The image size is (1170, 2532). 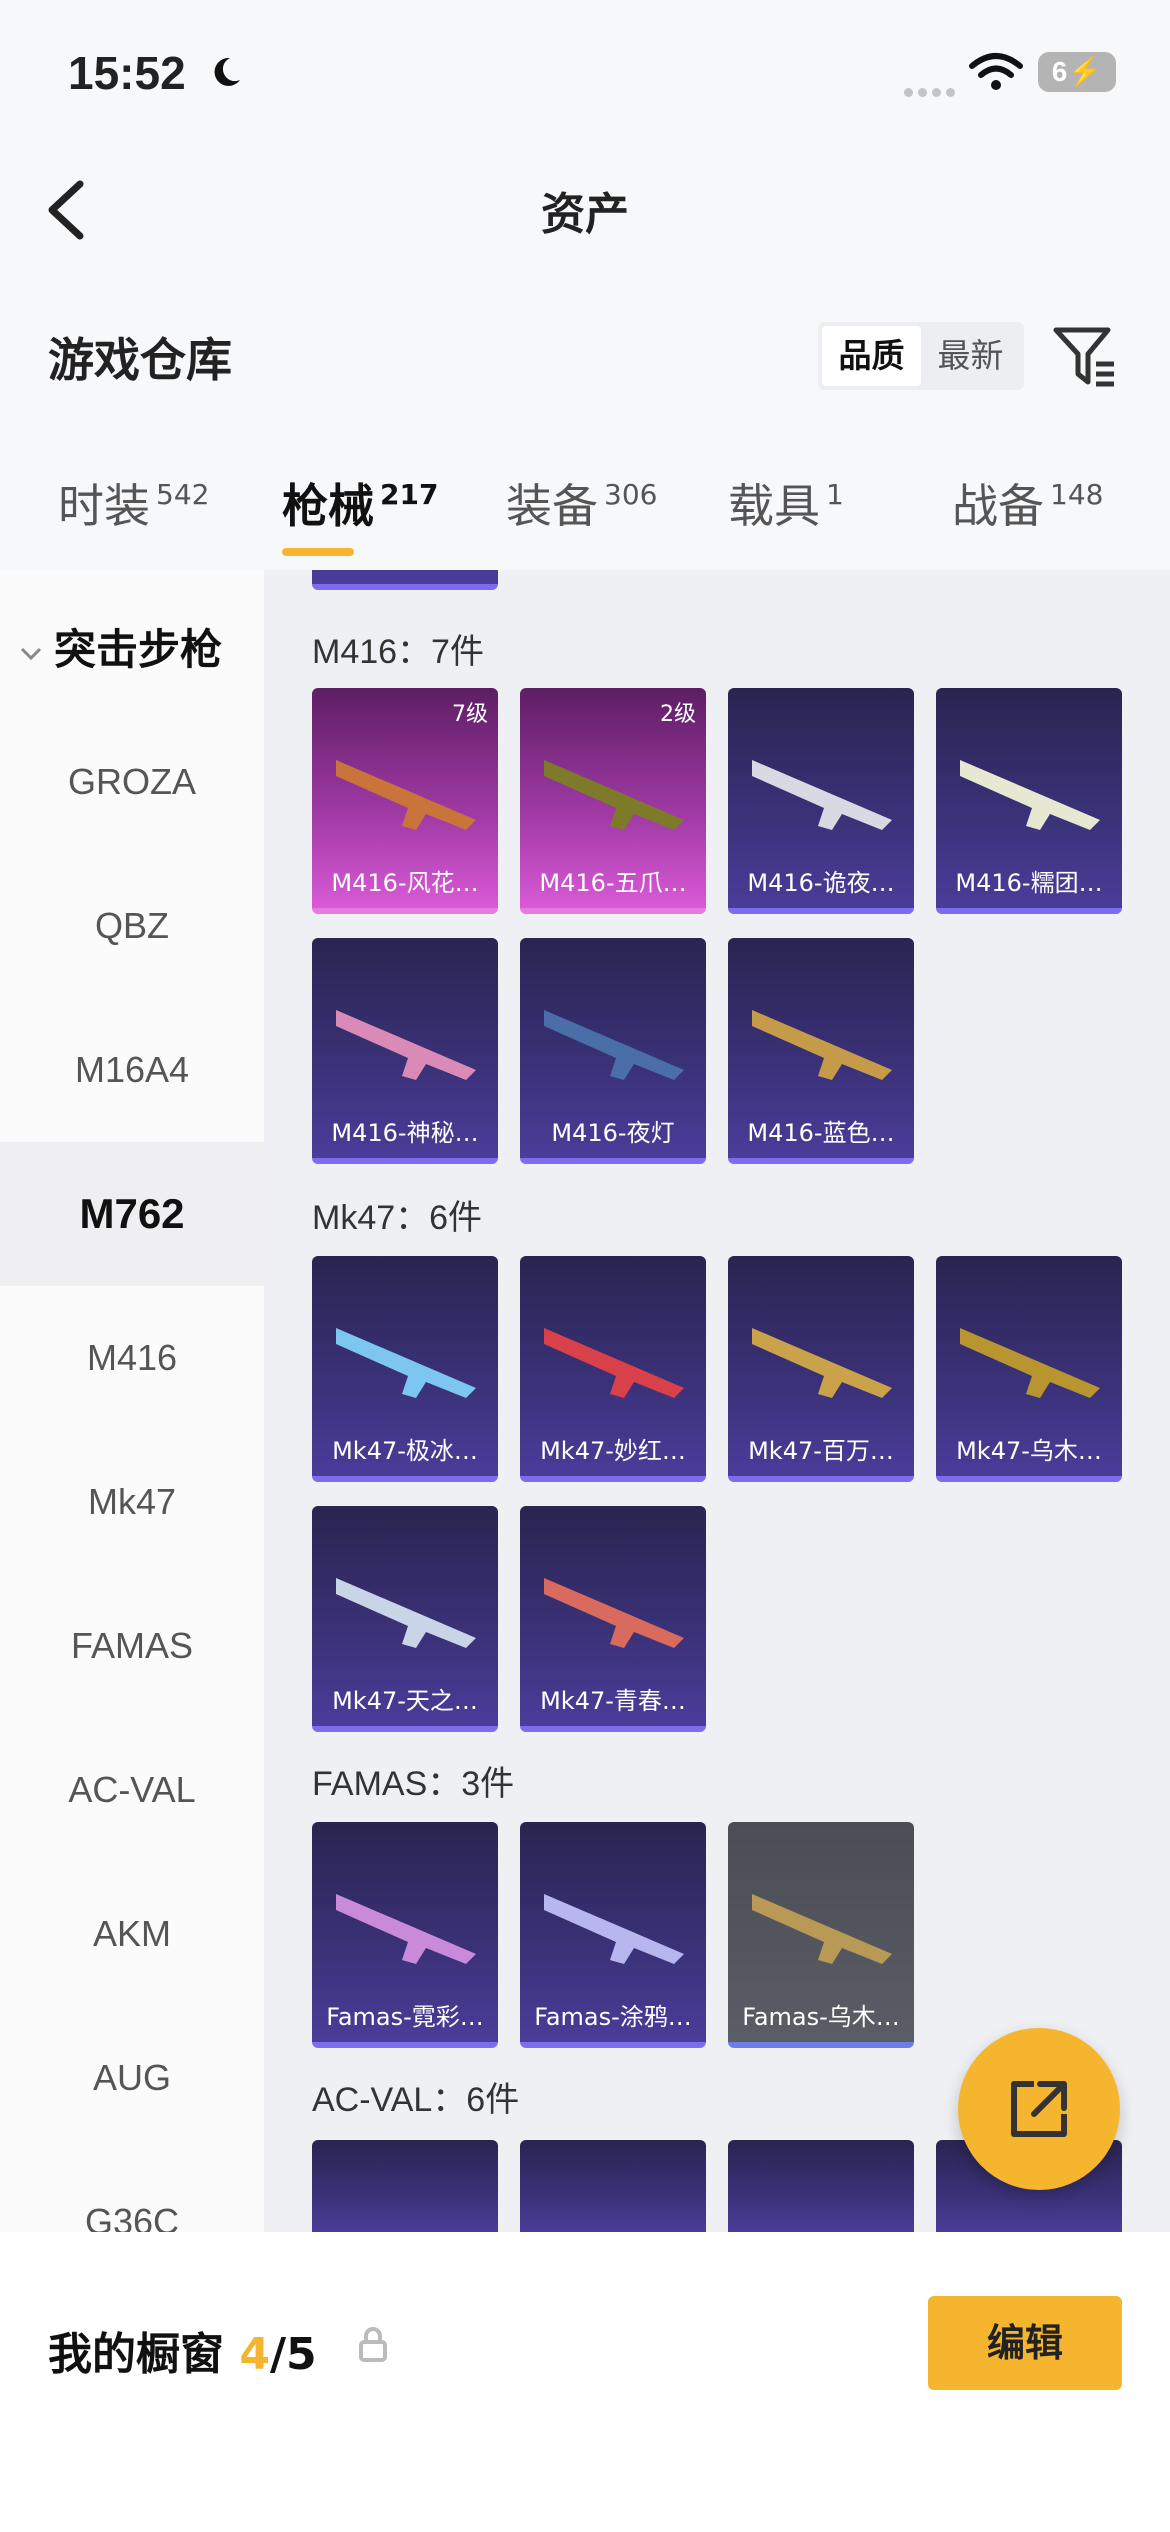 What do you see at coordinates (678, 714) in the screenshot?
I see `level-badge: 2级` at bounding box center [678, 714].